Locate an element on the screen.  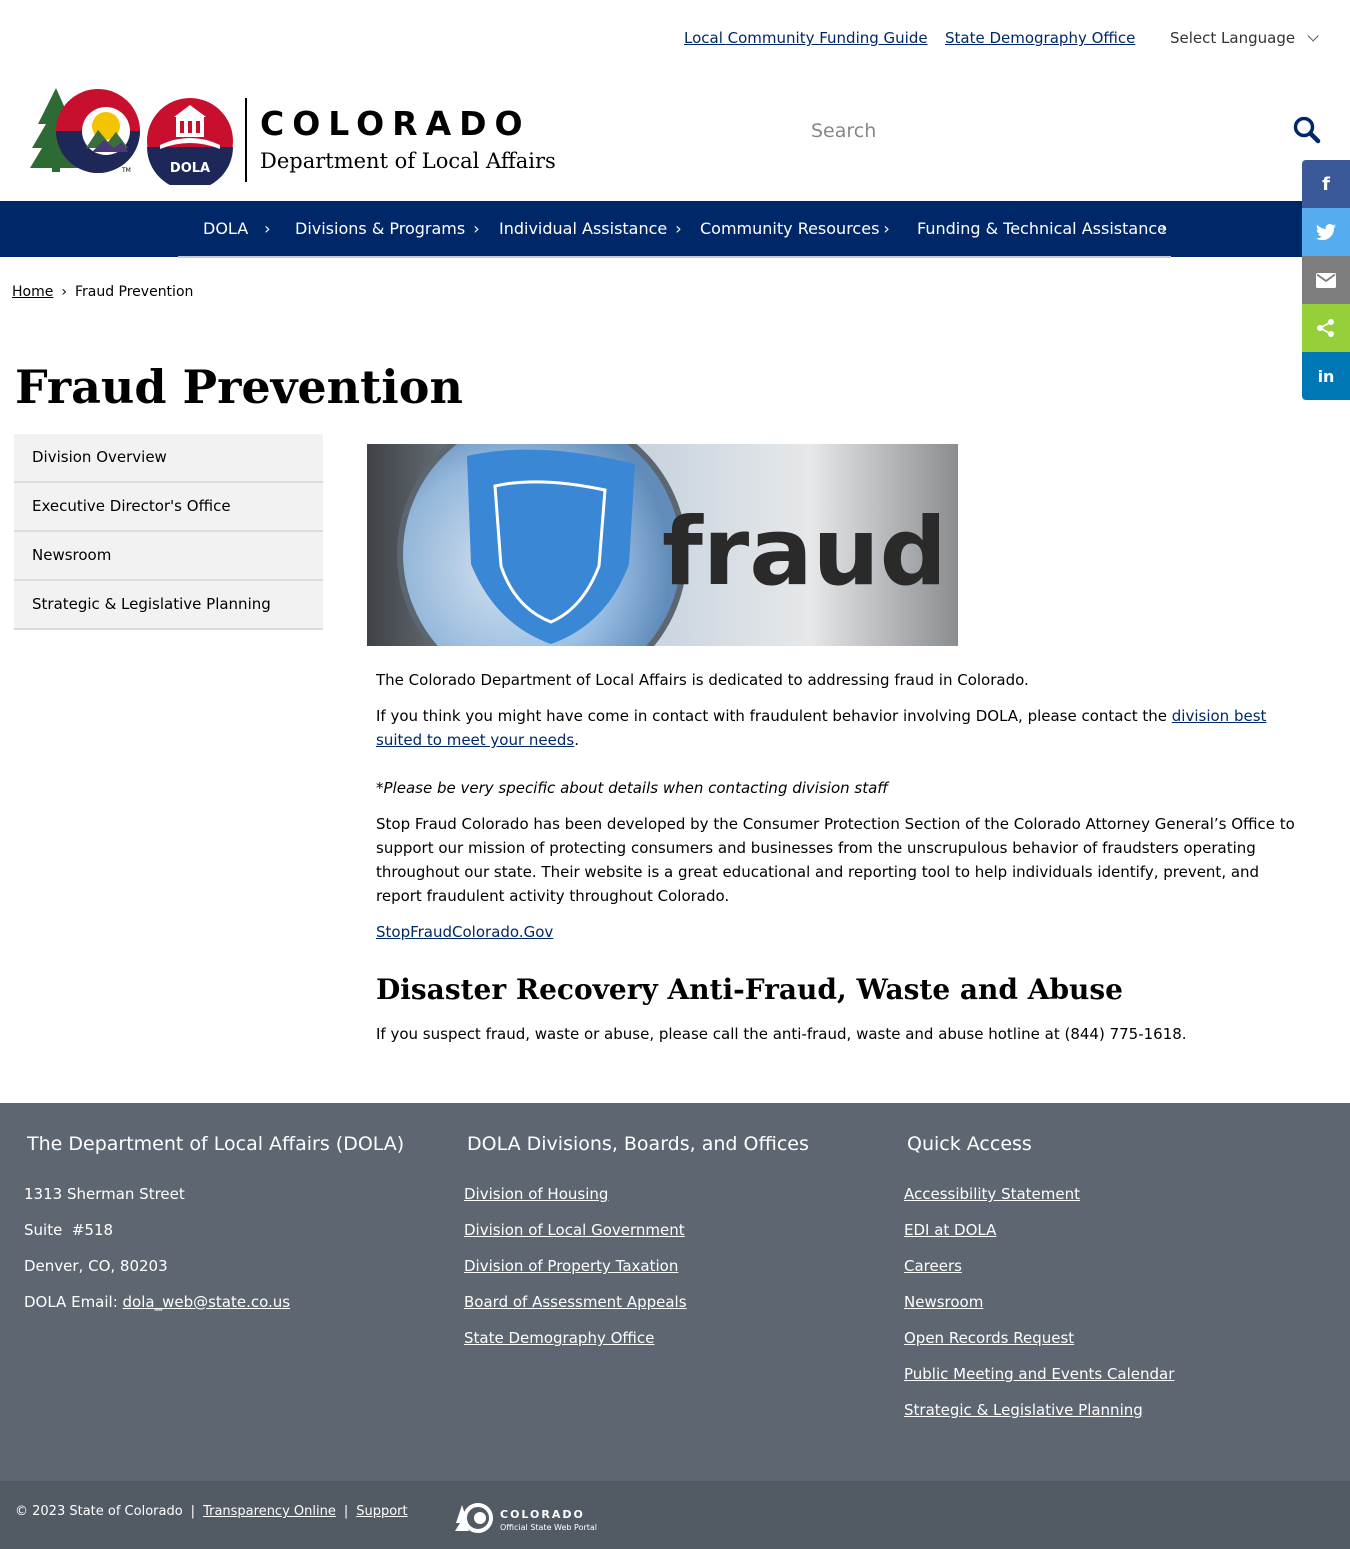
nav-item-individual-assistance: Individual Assistance › is located at coordinates (590, 228).